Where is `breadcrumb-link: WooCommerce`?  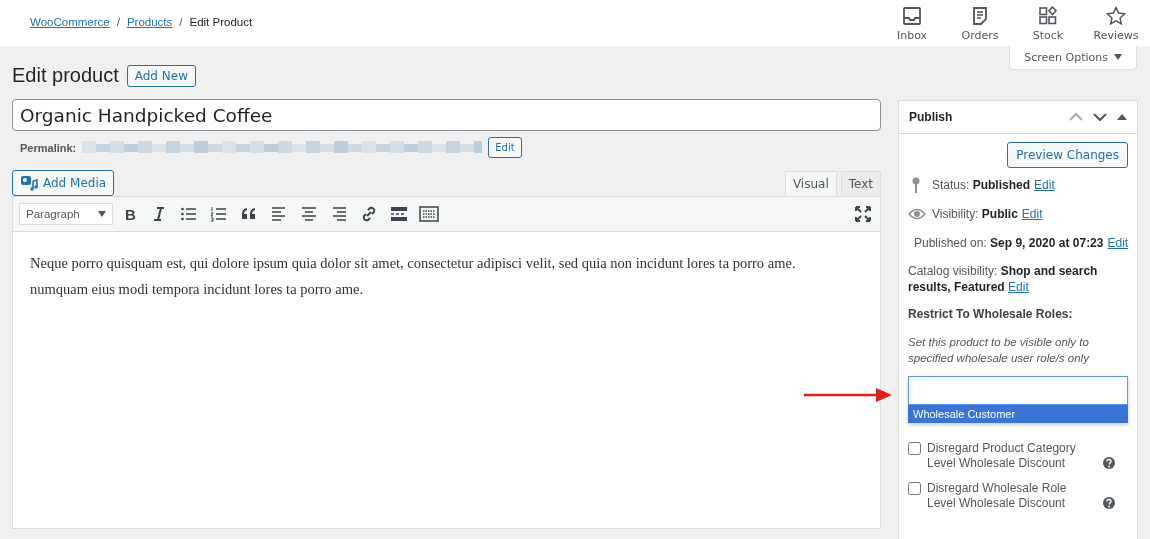
breadcrumb-link: WooCommerce is located at coordinates (70, 22).